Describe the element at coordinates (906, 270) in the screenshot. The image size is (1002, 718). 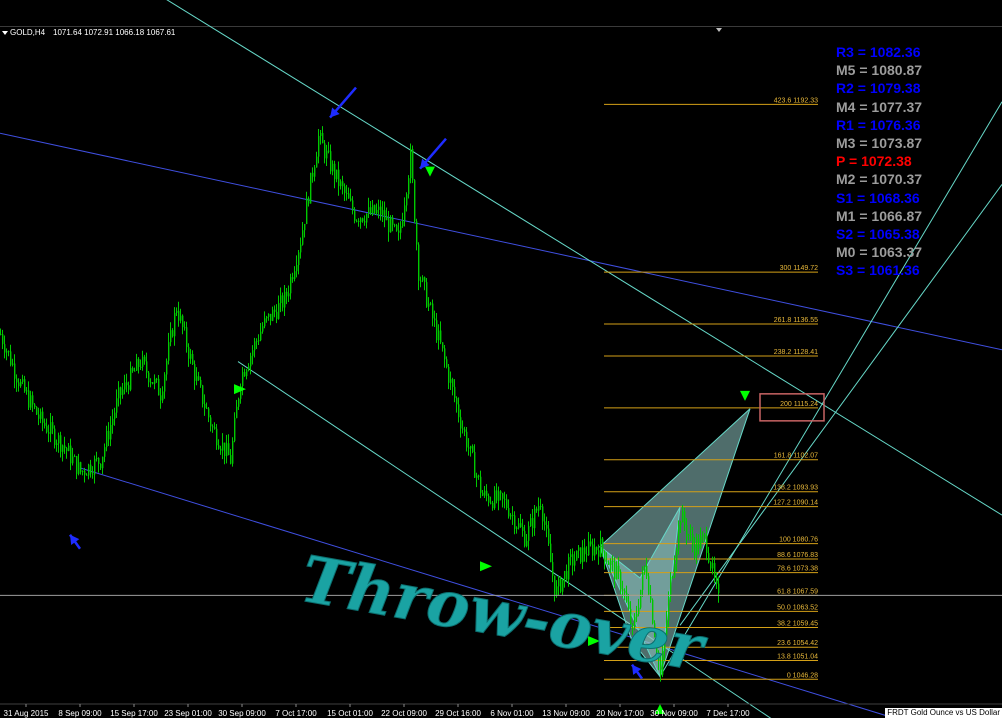
I see `pivot-row: S3 = 1061.36` at that location.